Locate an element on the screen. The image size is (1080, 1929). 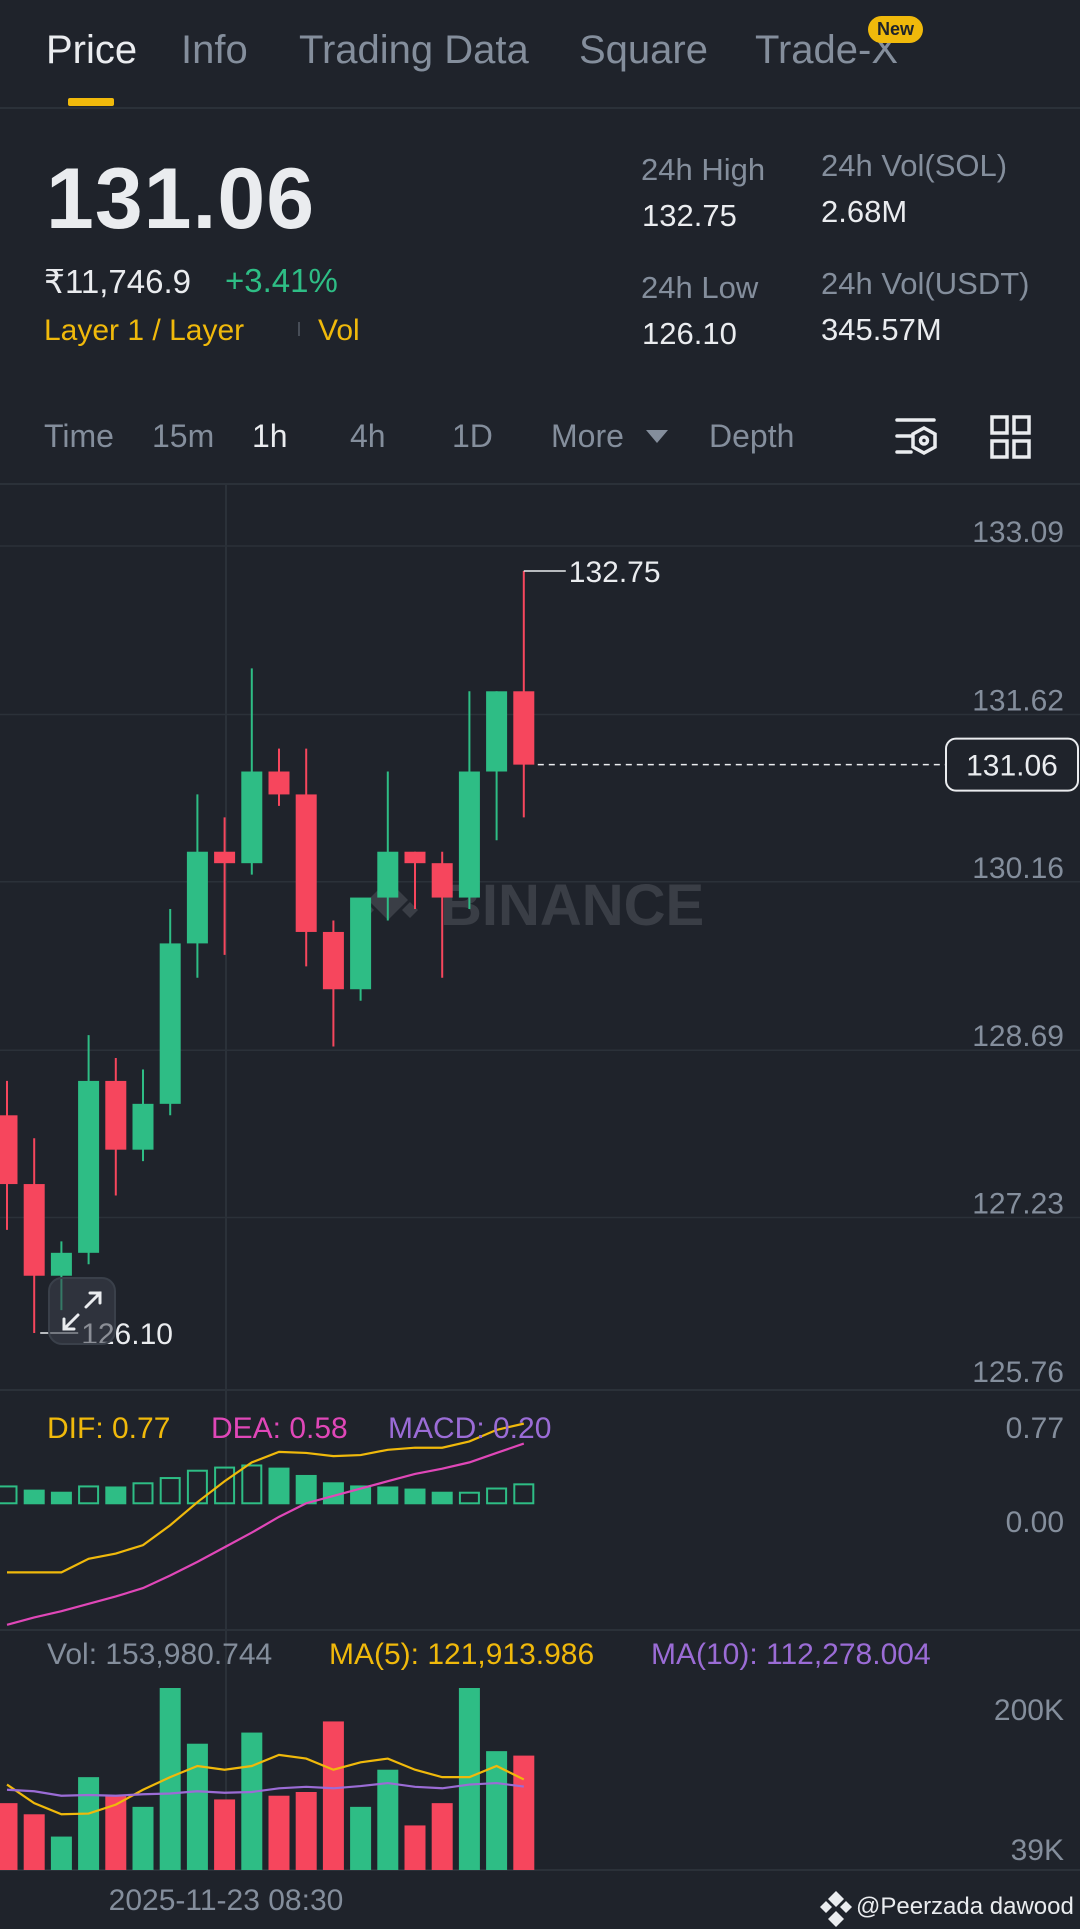
expand-chart-button is located at coordinates (82, 1311).